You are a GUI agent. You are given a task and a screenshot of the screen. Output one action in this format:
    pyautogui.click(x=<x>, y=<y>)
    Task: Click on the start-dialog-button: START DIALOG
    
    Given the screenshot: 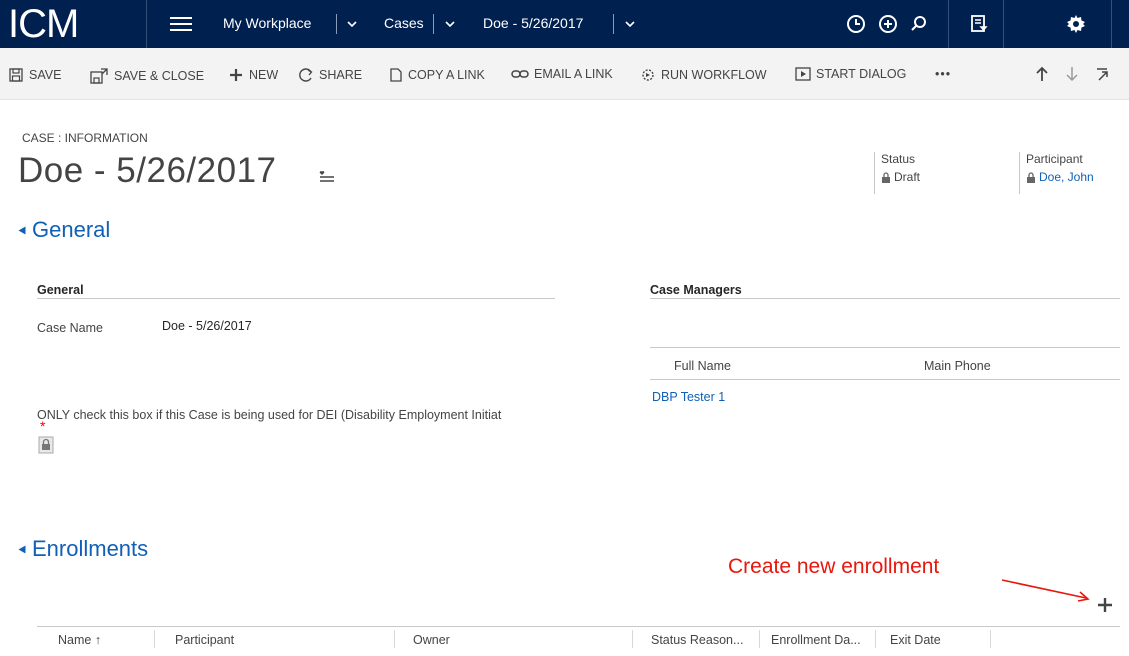 What is the action you would take?
    pyautogui.click(x=850, y=74)
    